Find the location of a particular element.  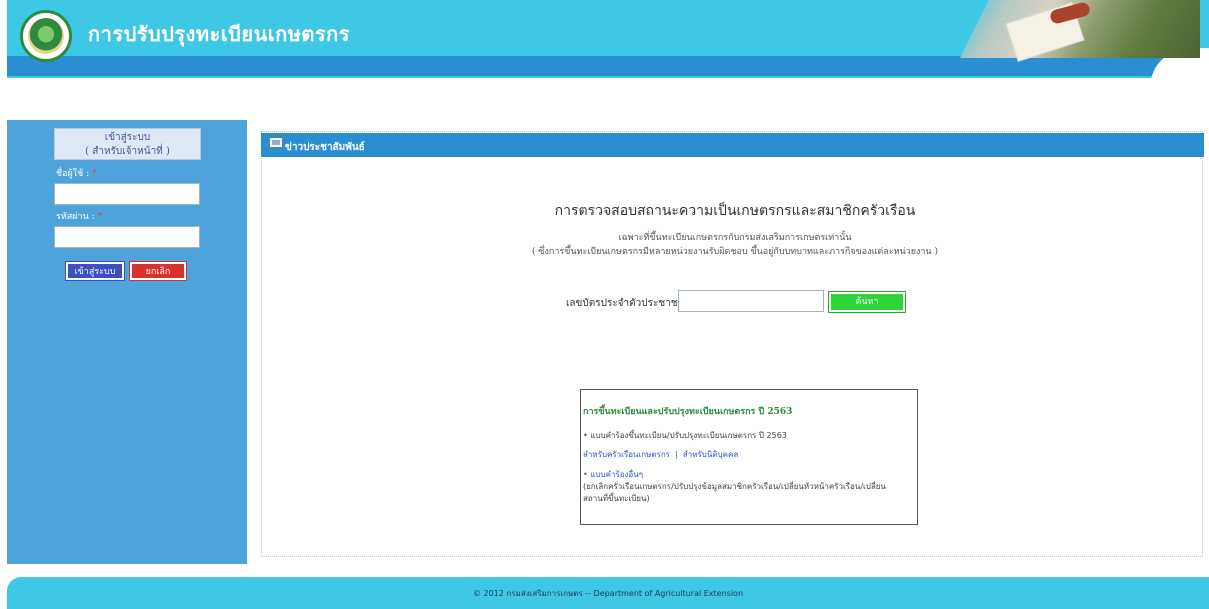

search-button: ค้นหา is located at coordinates (867, 302).